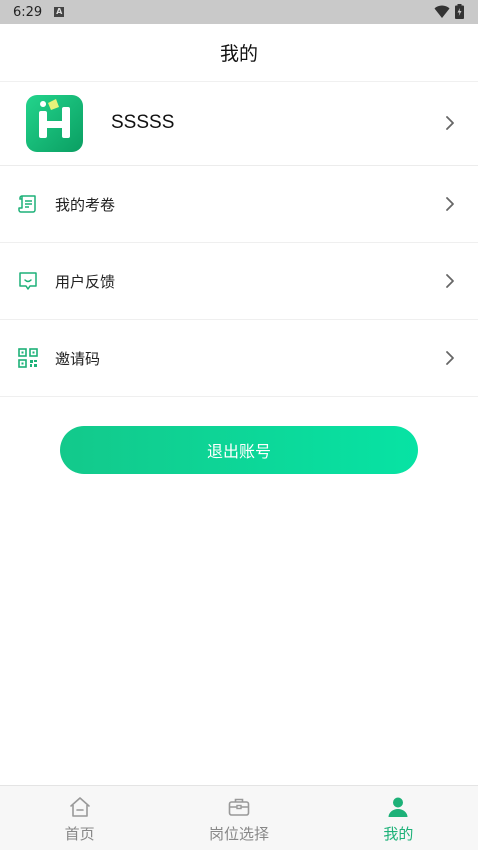 This screenshot has width=478, height=850. I want to click on profile-row: SSSSS, so click(239, 123).